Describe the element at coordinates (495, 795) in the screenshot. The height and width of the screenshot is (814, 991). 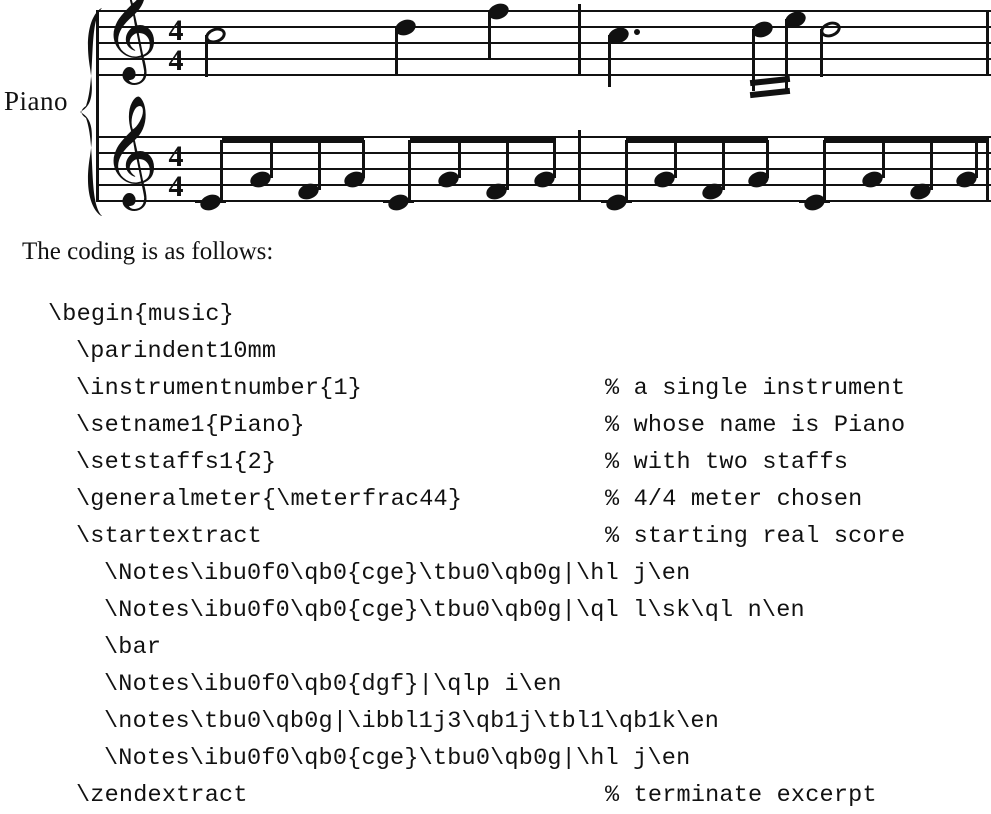
I see `code-line: \zendextract % terminate excerpt` at that location.